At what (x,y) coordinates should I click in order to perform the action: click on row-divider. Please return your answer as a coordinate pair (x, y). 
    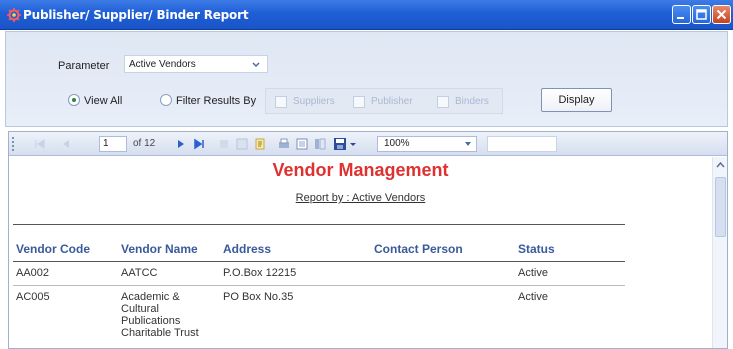
    Looking at the image, I should click on (319, 285).